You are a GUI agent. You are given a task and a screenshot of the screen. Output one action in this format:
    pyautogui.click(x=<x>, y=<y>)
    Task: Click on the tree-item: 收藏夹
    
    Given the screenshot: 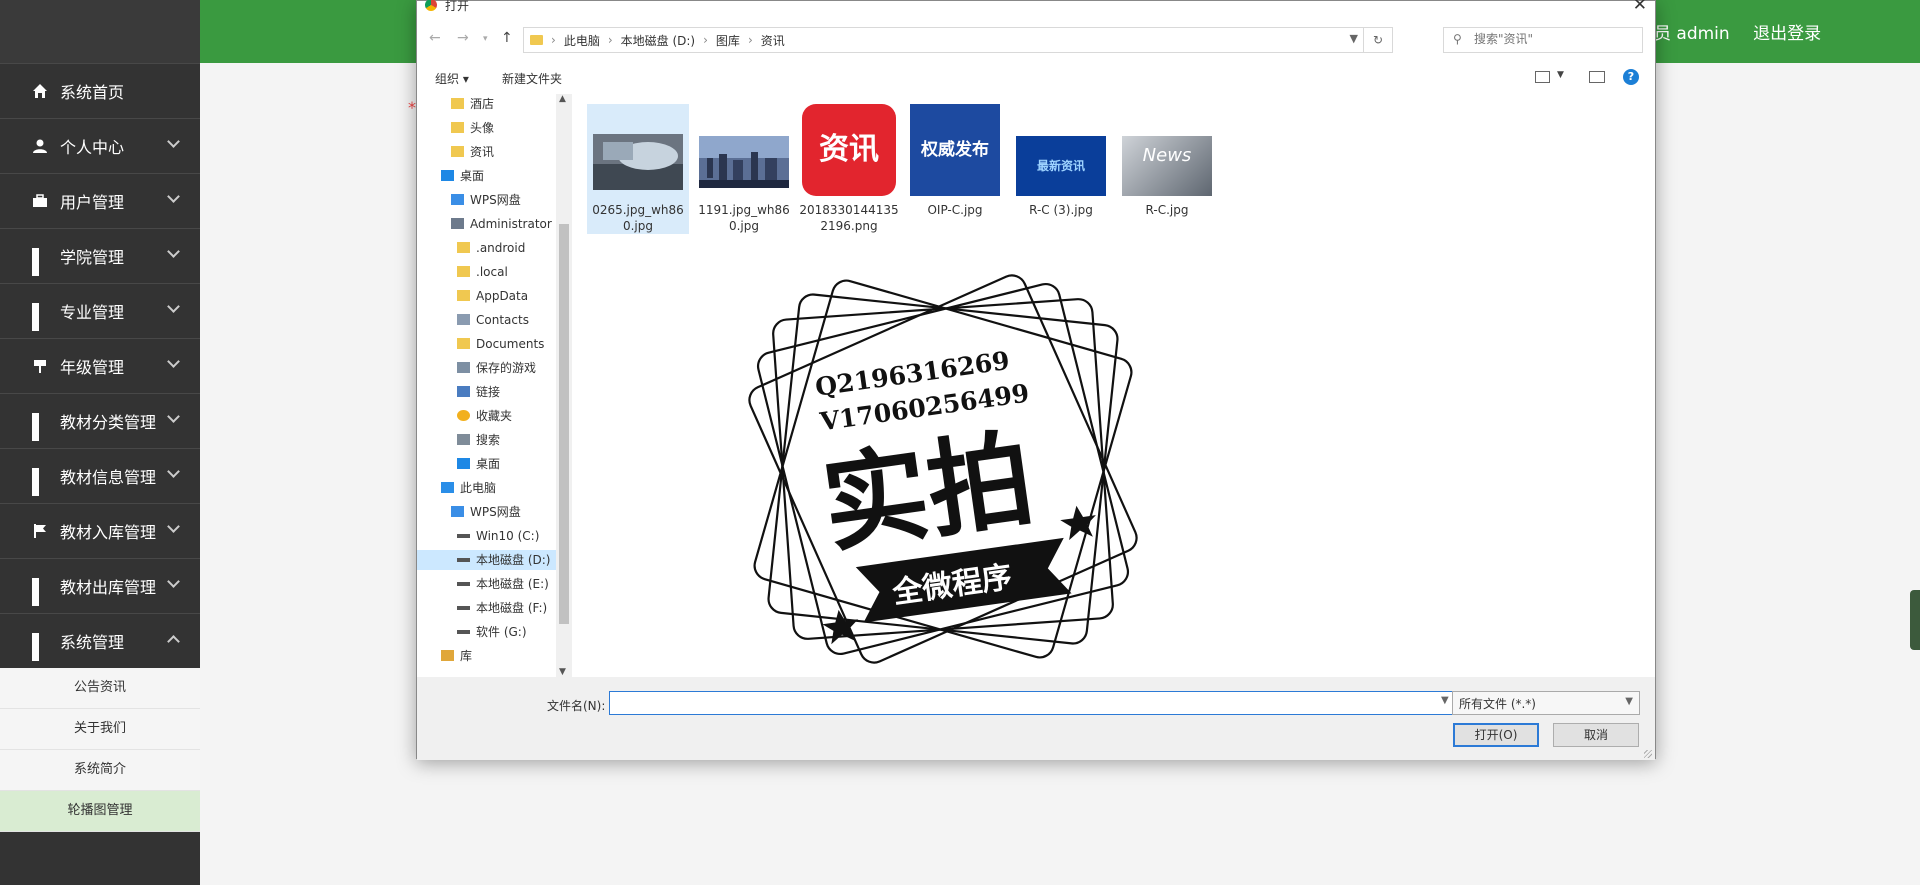 What is the action you would take?
    pyautogui.click(x=486, y=416)
    